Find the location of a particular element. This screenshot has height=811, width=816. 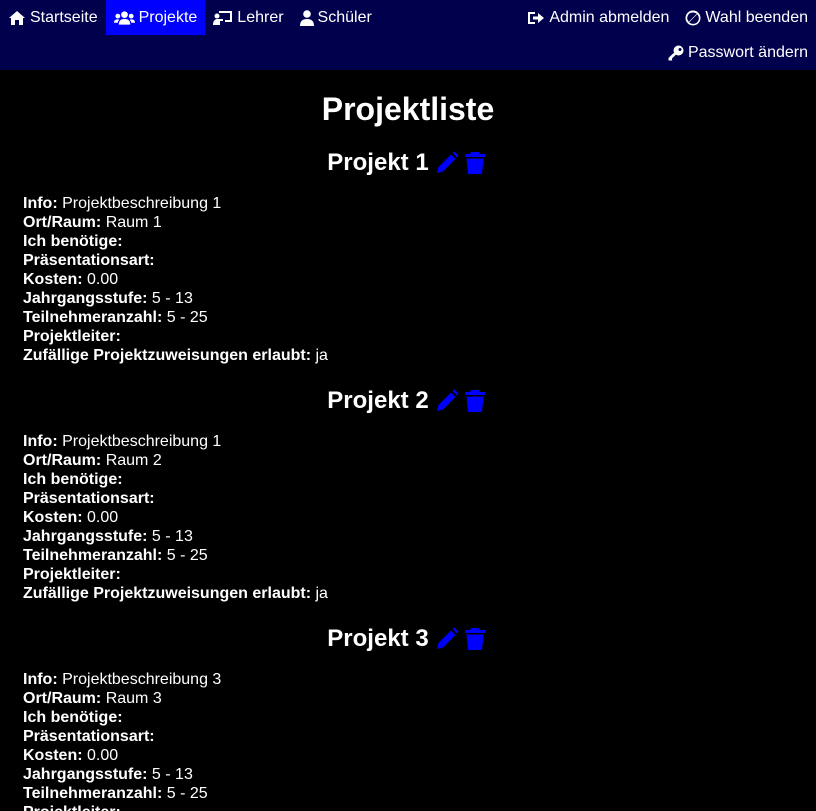

nav-teachers-link: Lehrer is located at coordinates (248, 17).